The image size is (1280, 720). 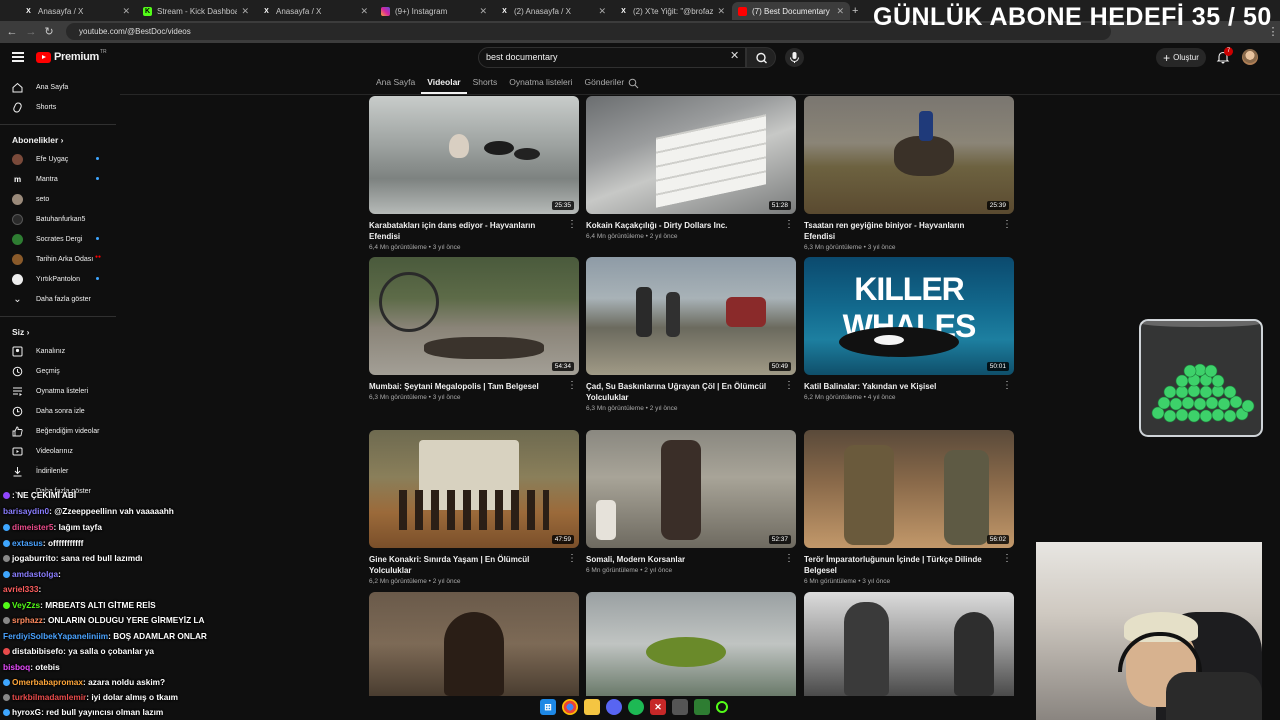 I want to click on reload-icon: ↻, so click(x=49, y=32).